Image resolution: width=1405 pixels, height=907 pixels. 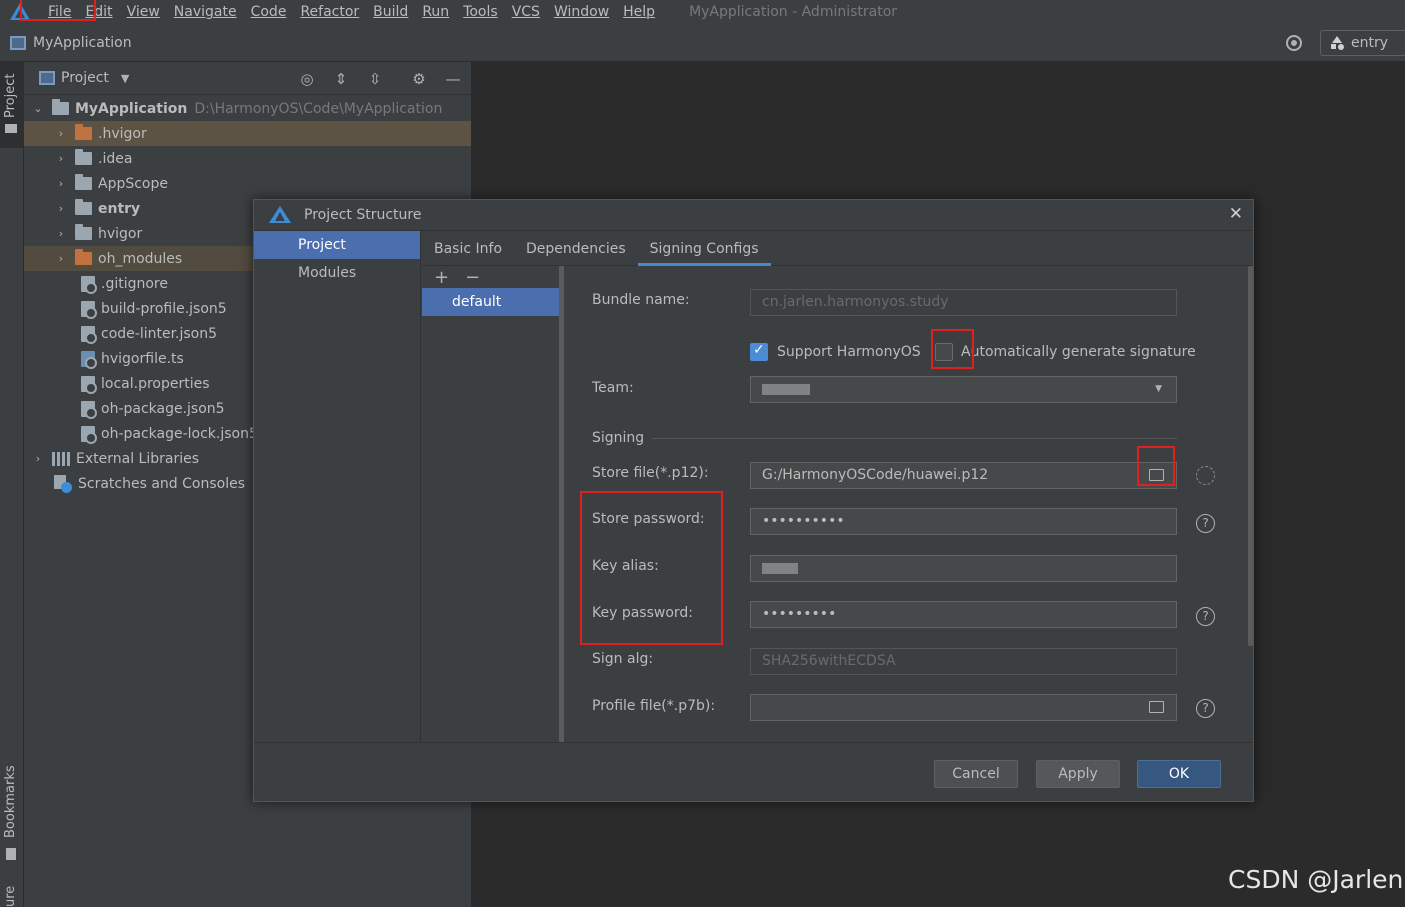 I want to click on form-scrollbar, so click(x=1250, y=456).